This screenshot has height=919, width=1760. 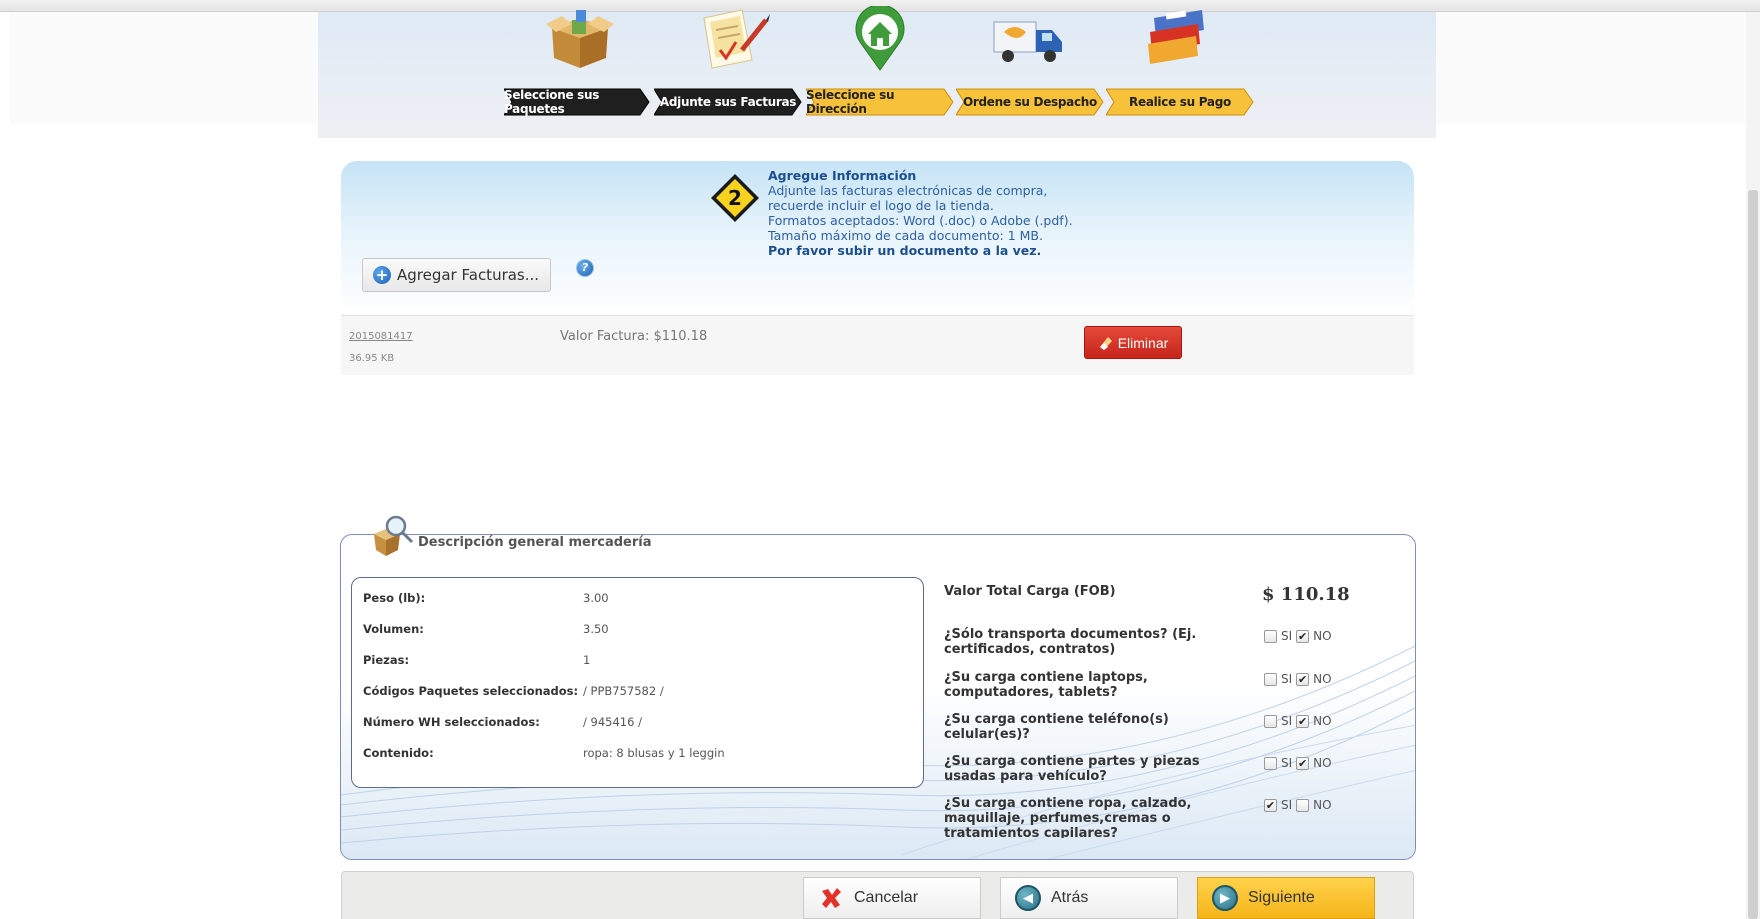 What do you see at coordinates (382, 275) in the screenshot?
I see `plus-circle-icon: +` at bounding box center [382, 275].